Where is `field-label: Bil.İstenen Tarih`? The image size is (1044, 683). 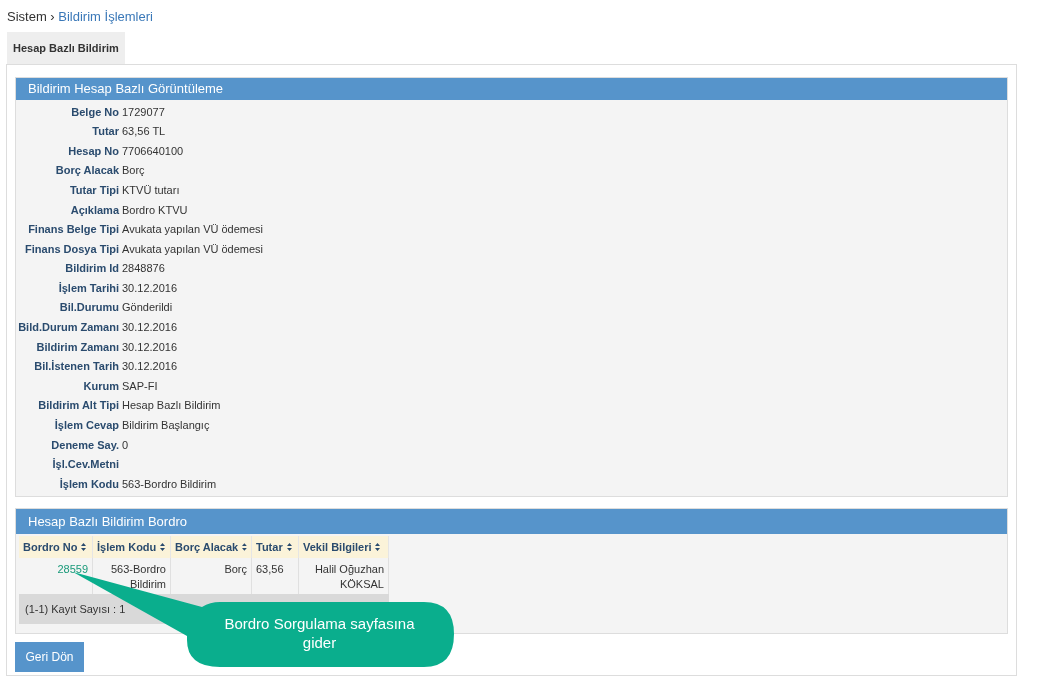
field-label: Bil.İstenen Tarih is located at coordinates (76, 367).